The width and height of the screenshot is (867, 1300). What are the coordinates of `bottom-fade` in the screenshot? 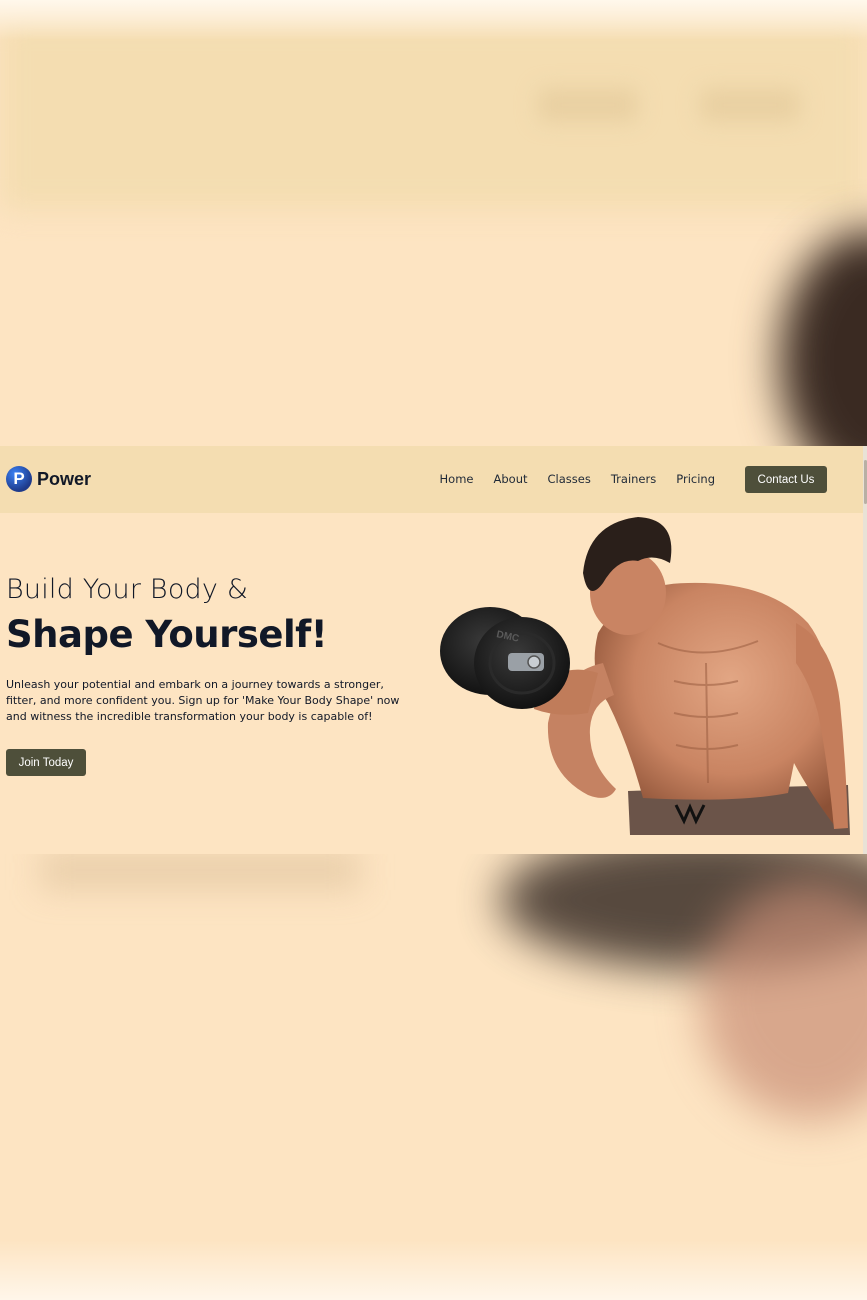 It's located at (433, 1270).